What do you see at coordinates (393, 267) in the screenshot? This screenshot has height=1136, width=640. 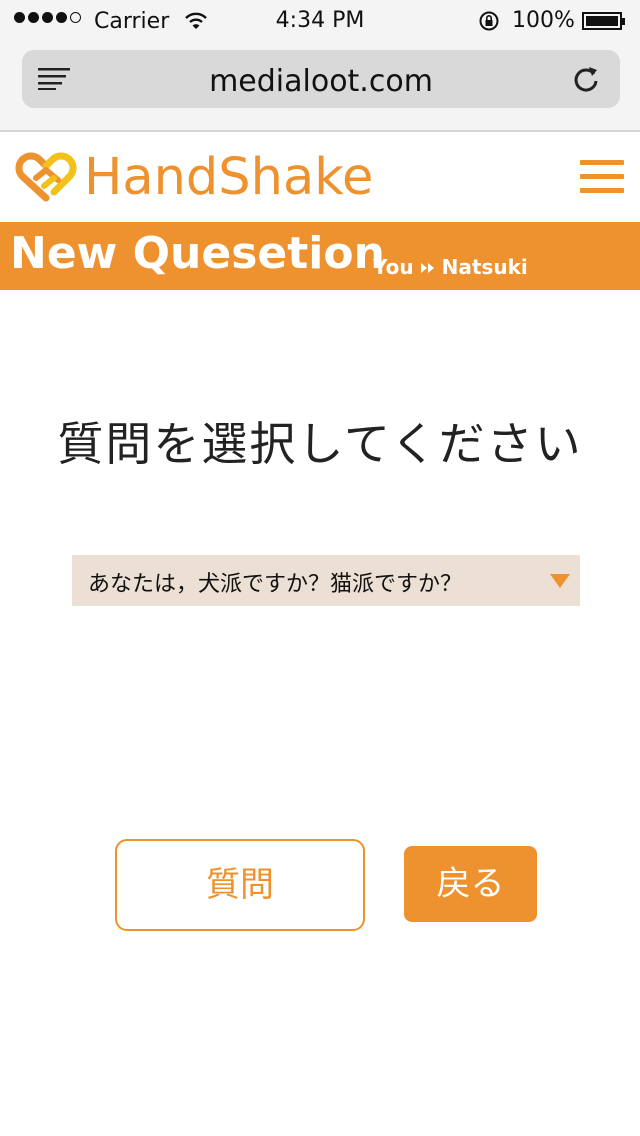 I see `breadcrumb-from: You` at bounding box center [393, 267].